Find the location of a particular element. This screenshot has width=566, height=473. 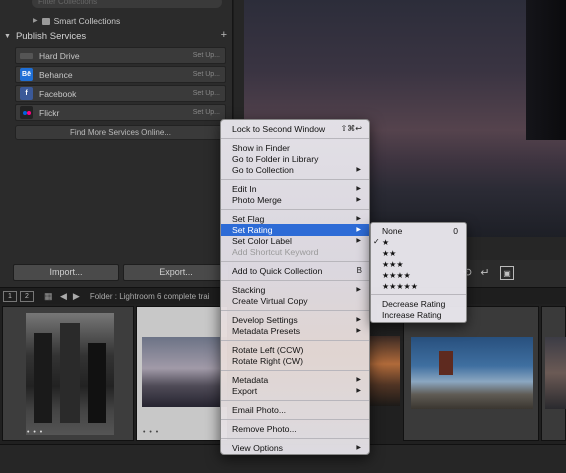

menu-item-lock-to-second-window: Lock to Second Window ⇧⌘↩ is located at coordinates (295, 129).